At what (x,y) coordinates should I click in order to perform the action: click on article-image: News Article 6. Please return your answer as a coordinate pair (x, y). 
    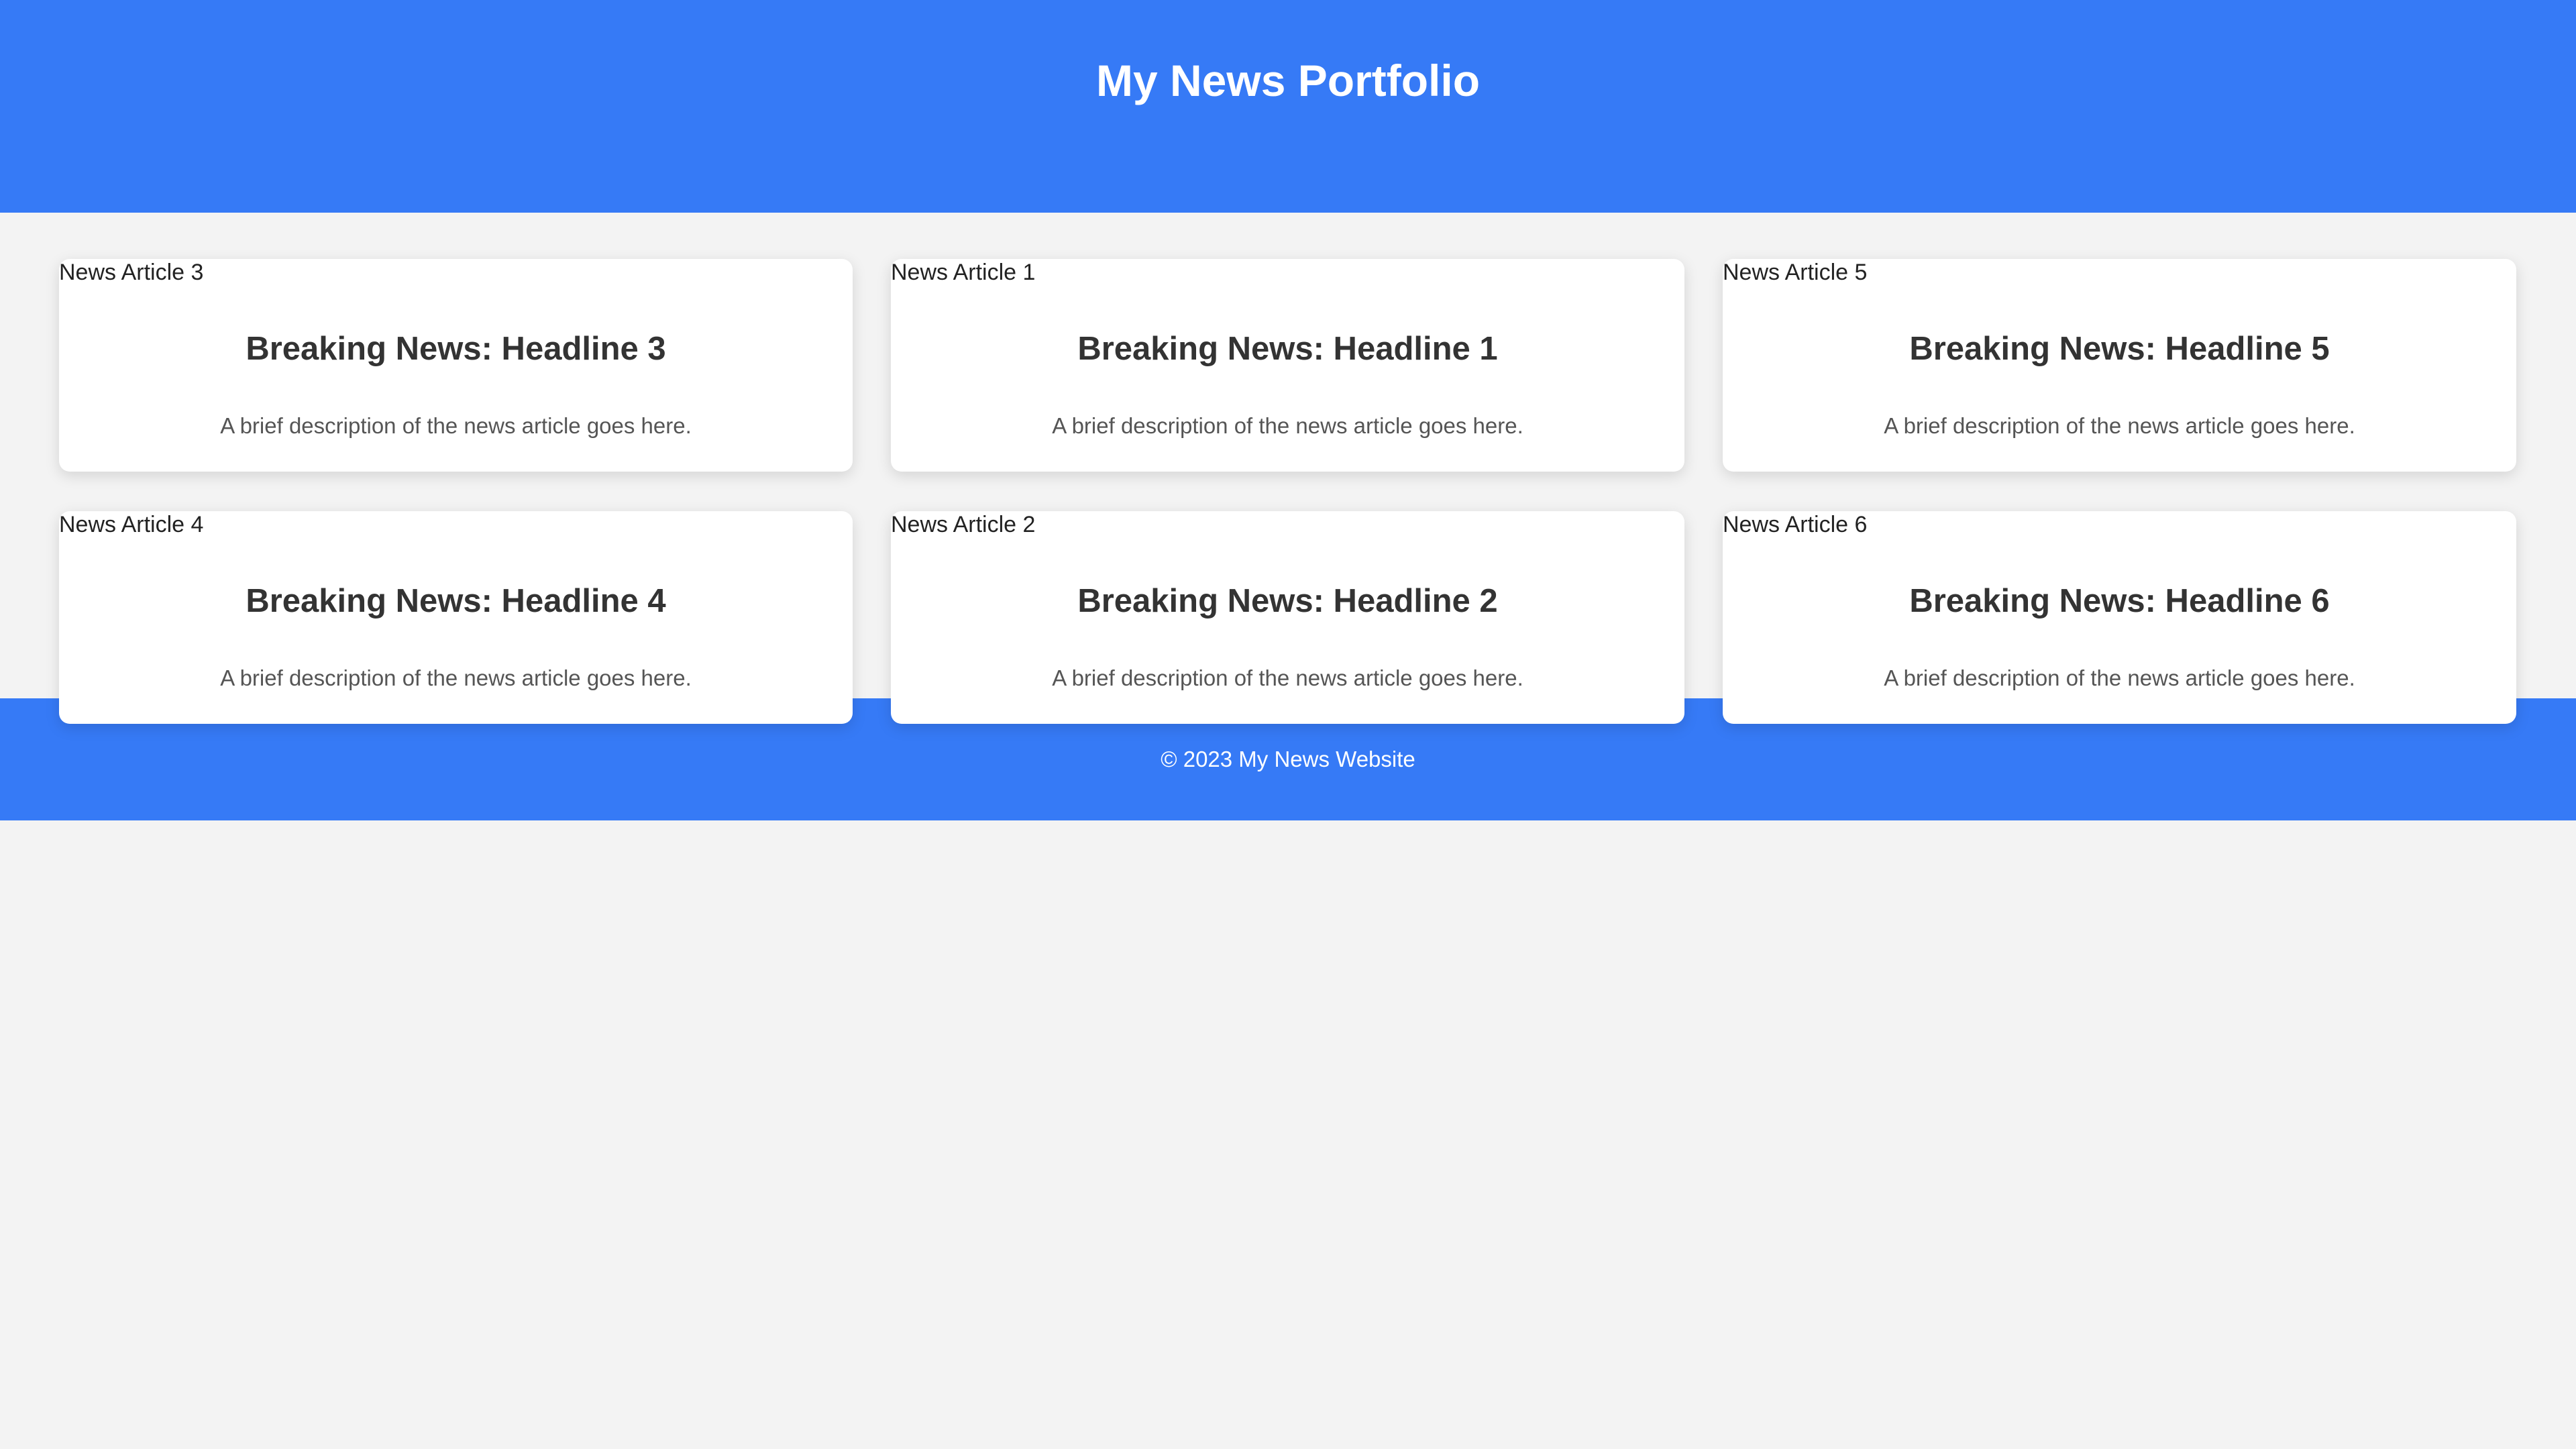
    Looking at the image, I should click on (1795, 524).